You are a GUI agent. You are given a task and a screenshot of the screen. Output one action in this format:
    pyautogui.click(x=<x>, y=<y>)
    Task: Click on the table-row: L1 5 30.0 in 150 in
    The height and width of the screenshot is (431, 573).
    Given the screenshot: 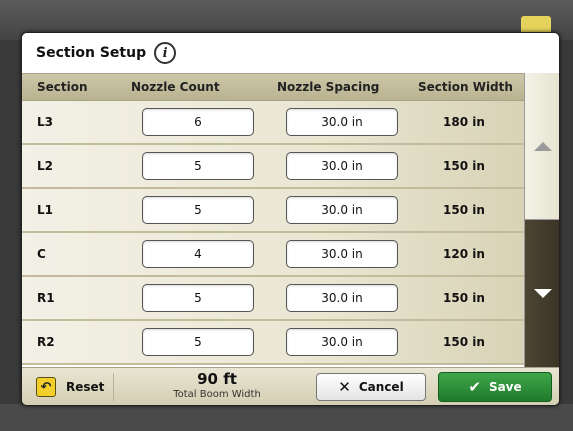 What is the action you would take?
    pyautogui.click(x=273, y=211)
    